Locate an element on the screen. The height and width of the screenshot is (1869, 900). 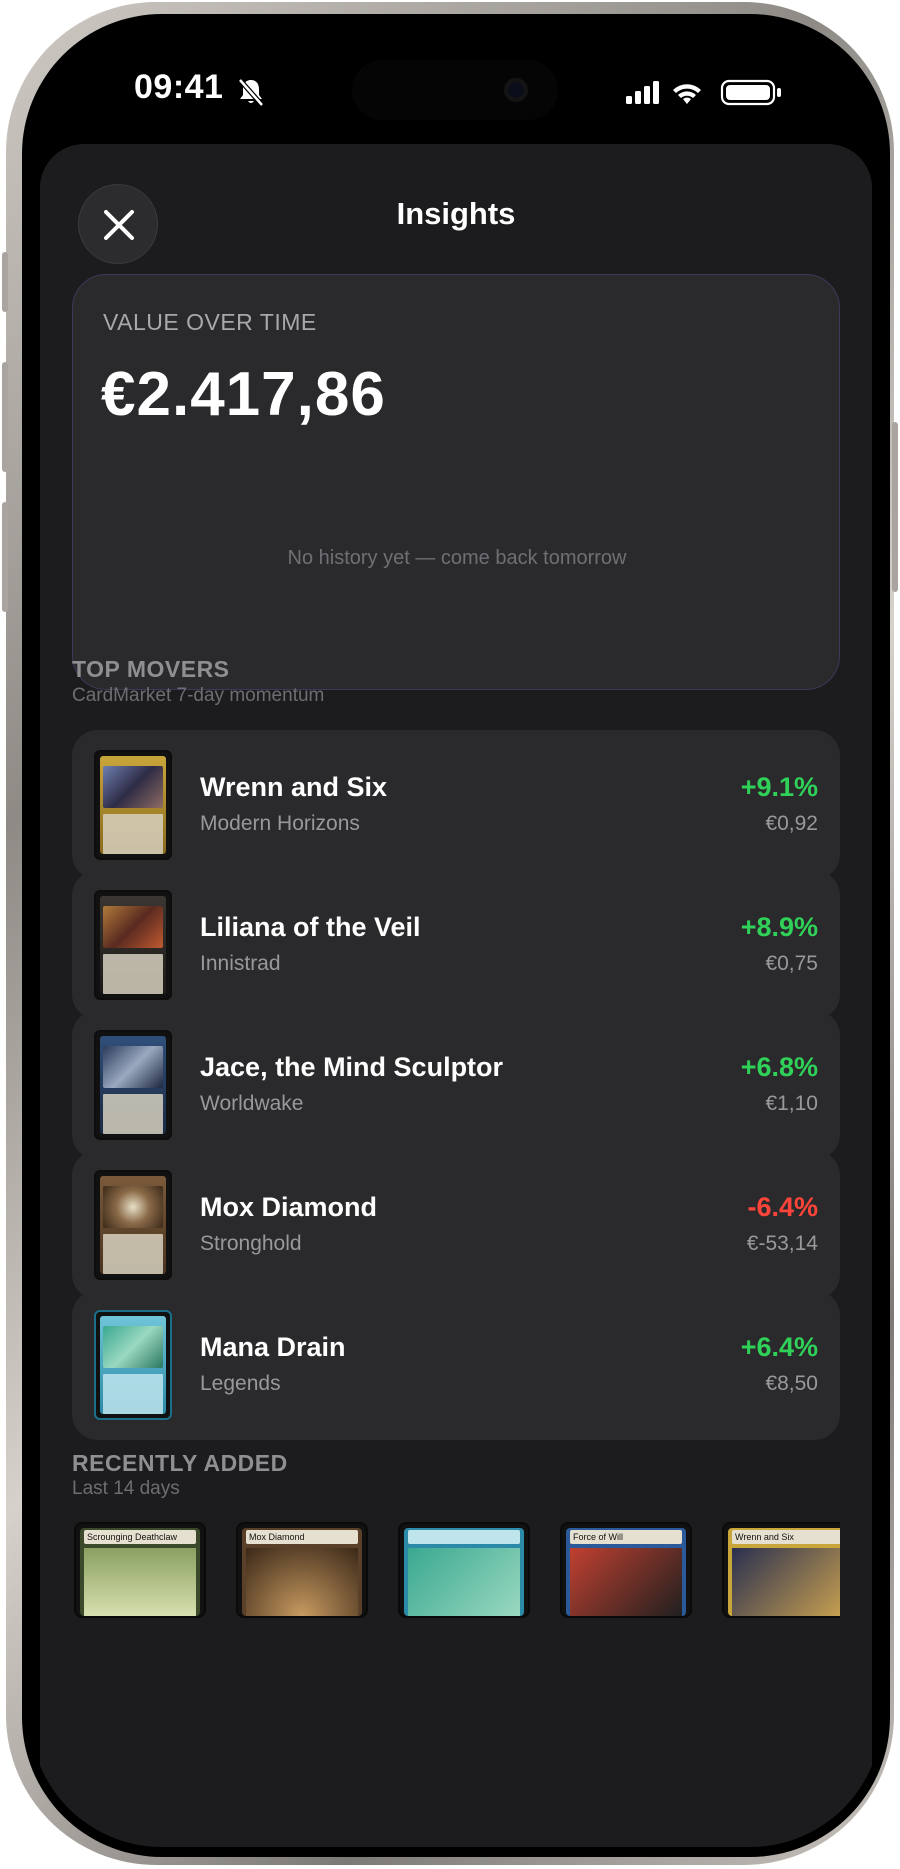
dynamic-island is located at coordinates (455, 90).